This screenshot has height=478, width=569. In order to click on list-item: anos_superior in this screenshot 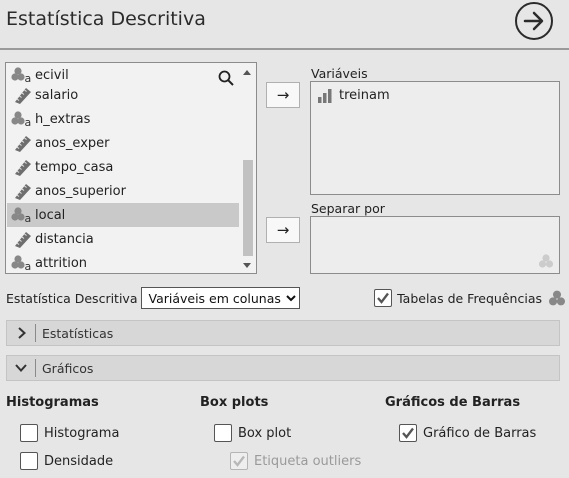, I will do `click(123, 191)`.